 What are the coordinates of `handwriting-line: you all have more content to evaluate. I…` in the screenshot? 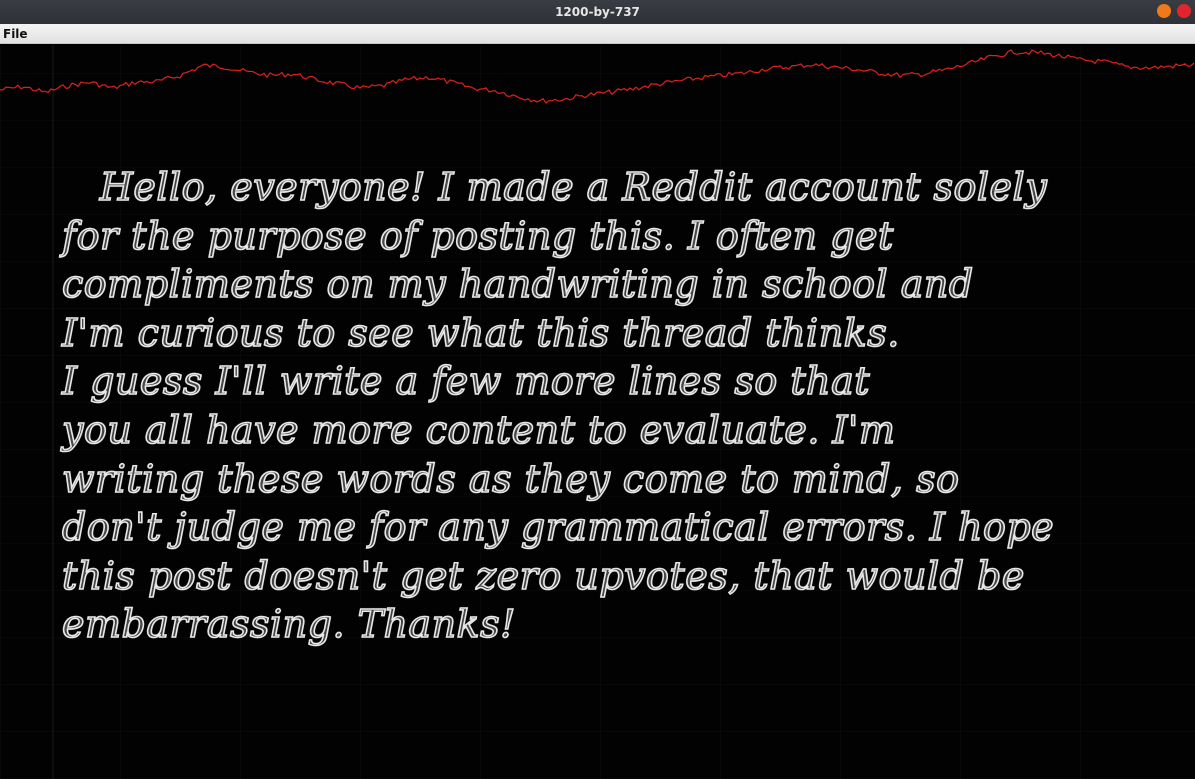 It's located at (478, 430).